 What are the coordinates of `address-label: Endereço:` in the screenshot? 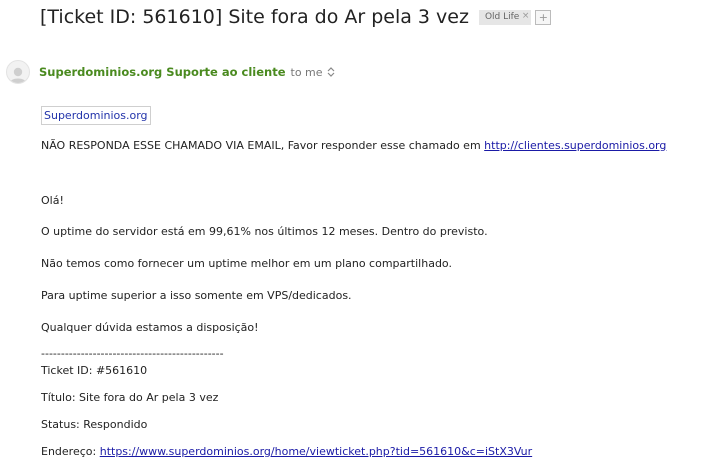 It's located at (69, 451).